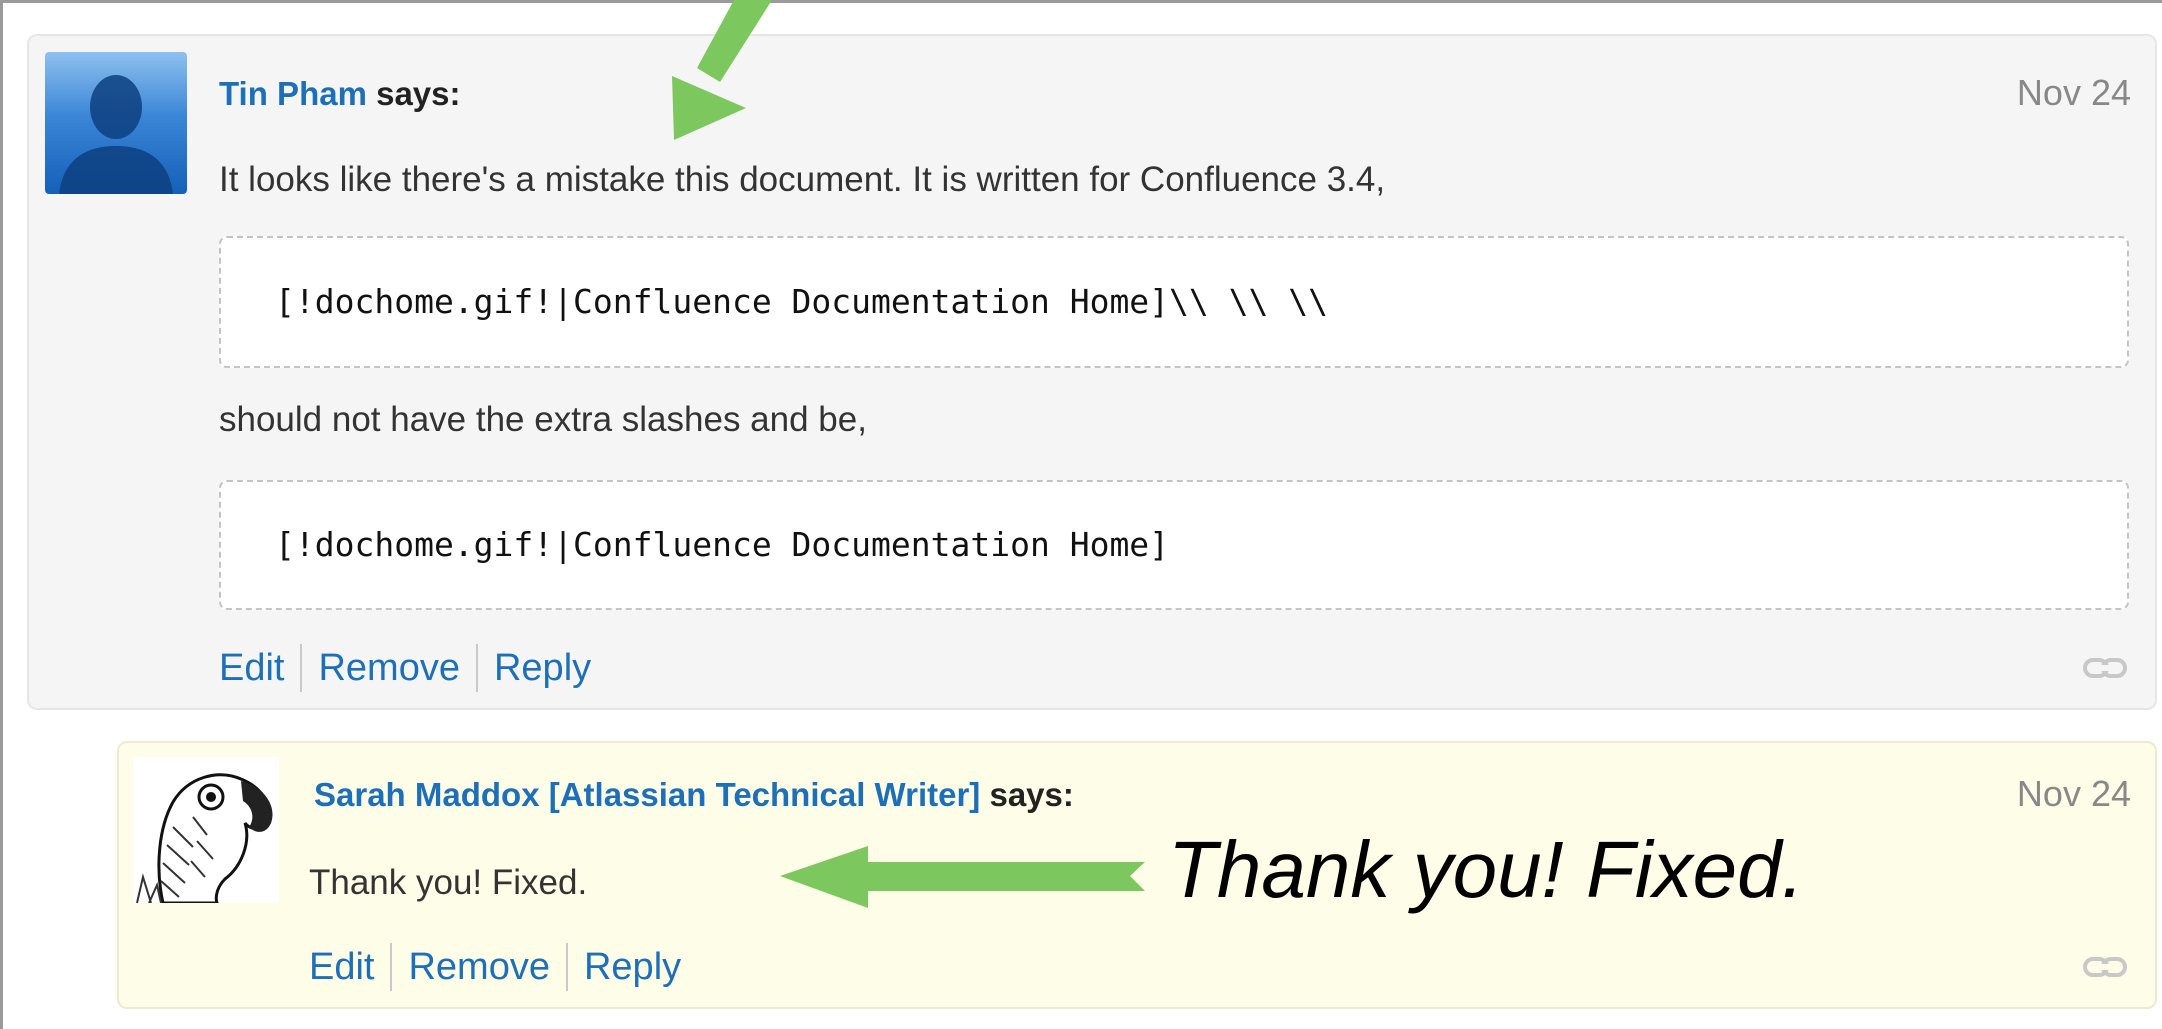  Describe the element at coordinates (1486, 869) in the screenshot. I see `annotation-callout: Thank you! Fixed.` at that location.